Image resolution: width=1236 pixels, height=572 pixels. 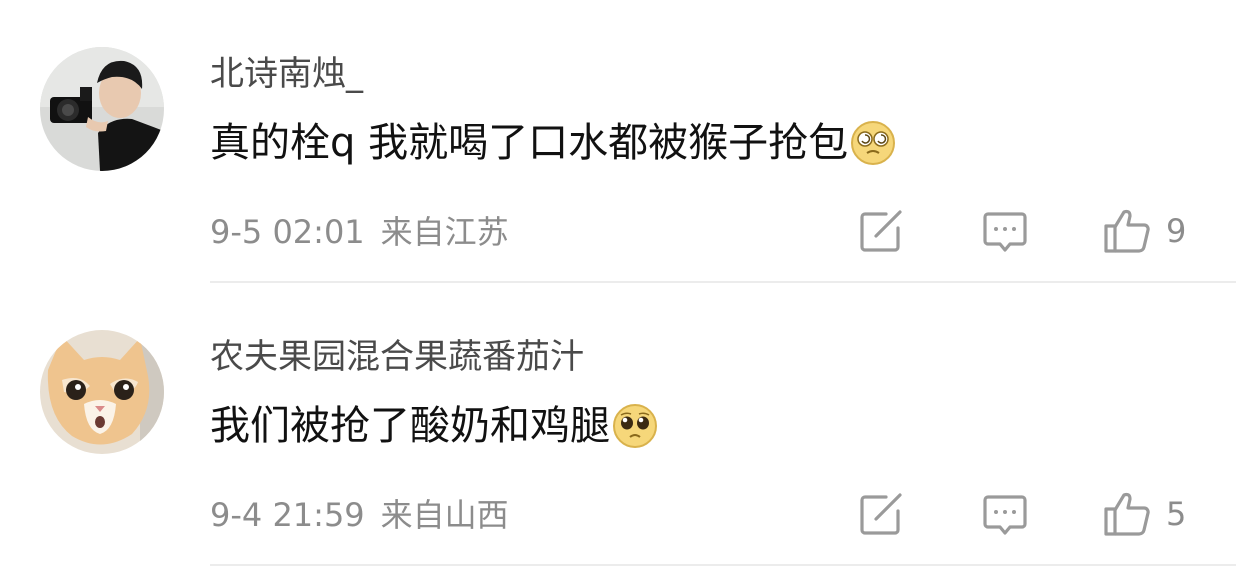 I want to click on like-button: 9, so click(x=1144, y=231).